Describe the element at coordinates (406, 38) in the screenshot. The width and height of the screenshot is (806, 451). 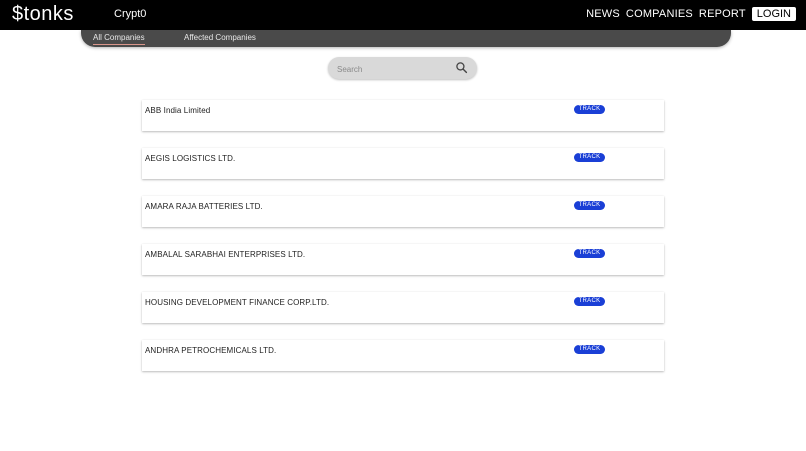
I see `company-filter-tabs: All Companies Affected Companies` at that location.